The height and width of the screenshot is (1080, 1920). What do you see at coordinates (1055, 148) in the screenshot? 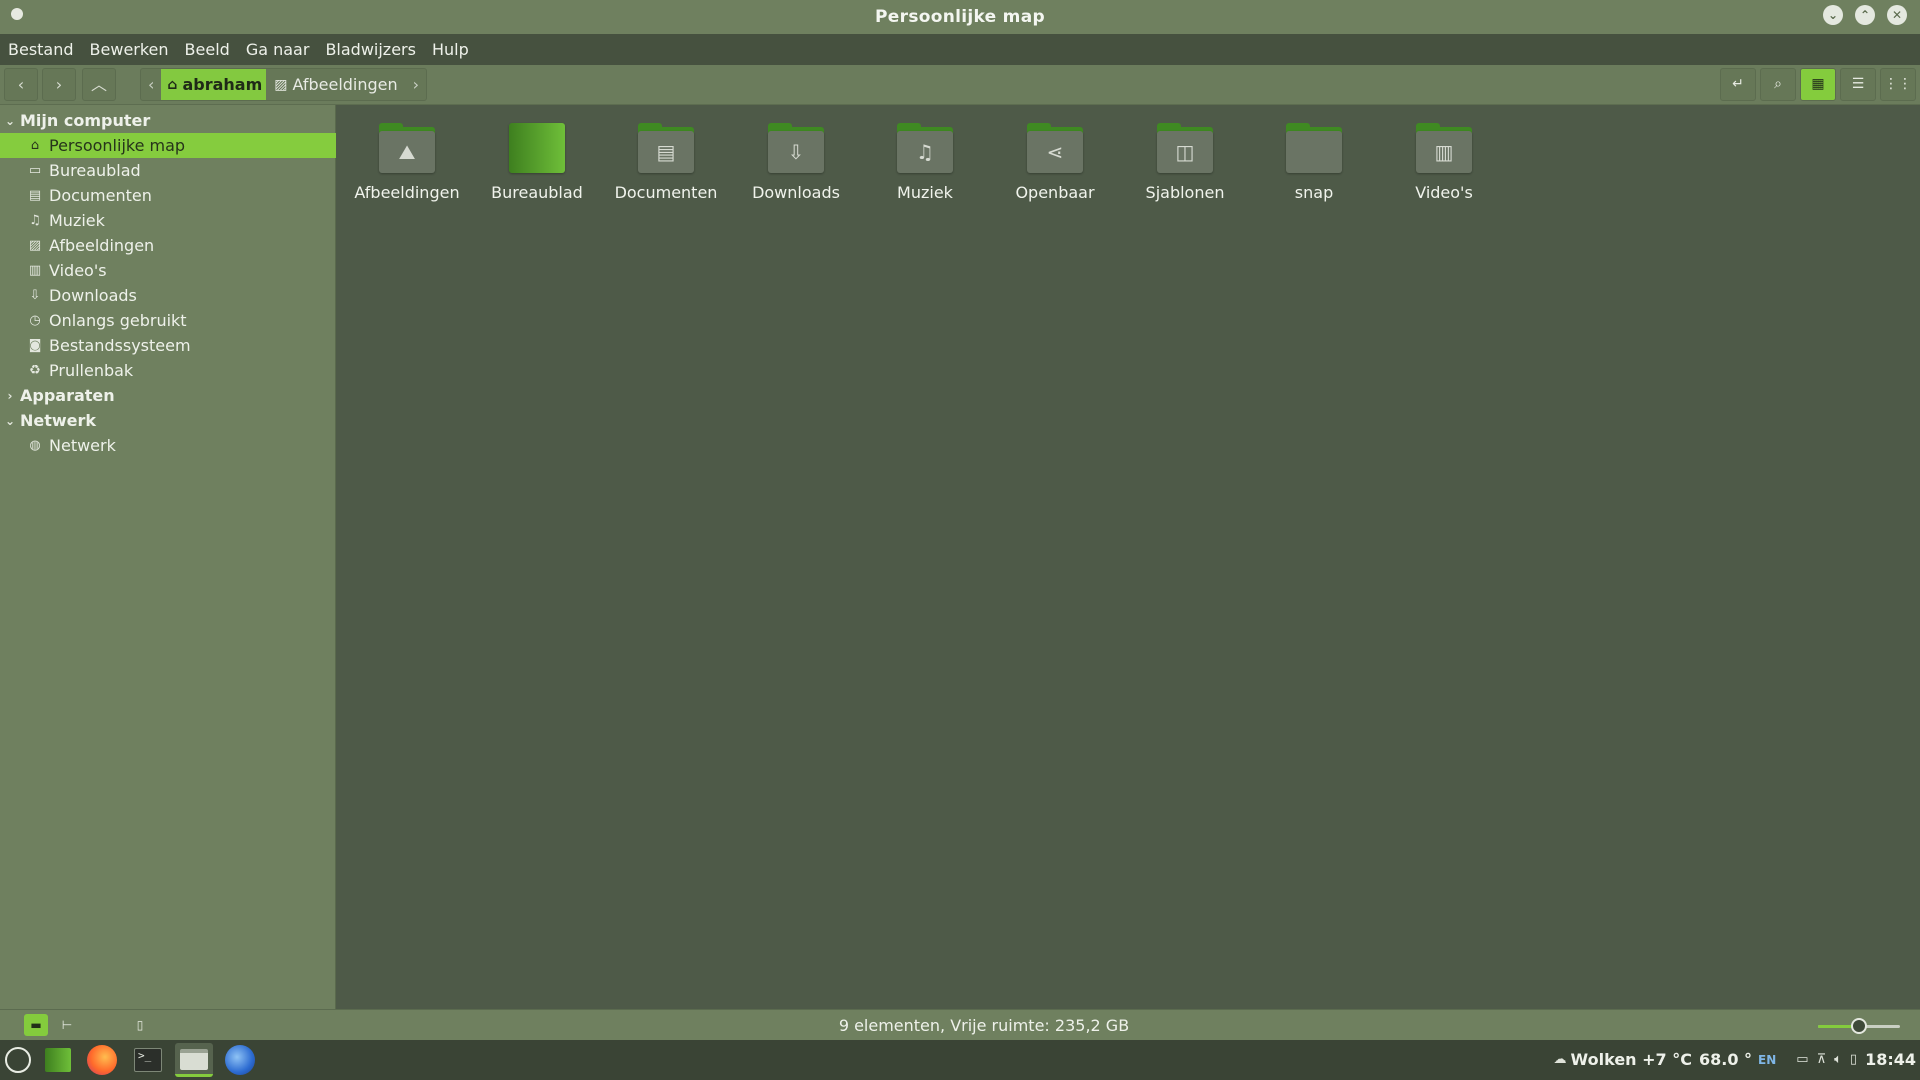
I see `folder-icon: ⋖` at bounding box center [1055, 148].